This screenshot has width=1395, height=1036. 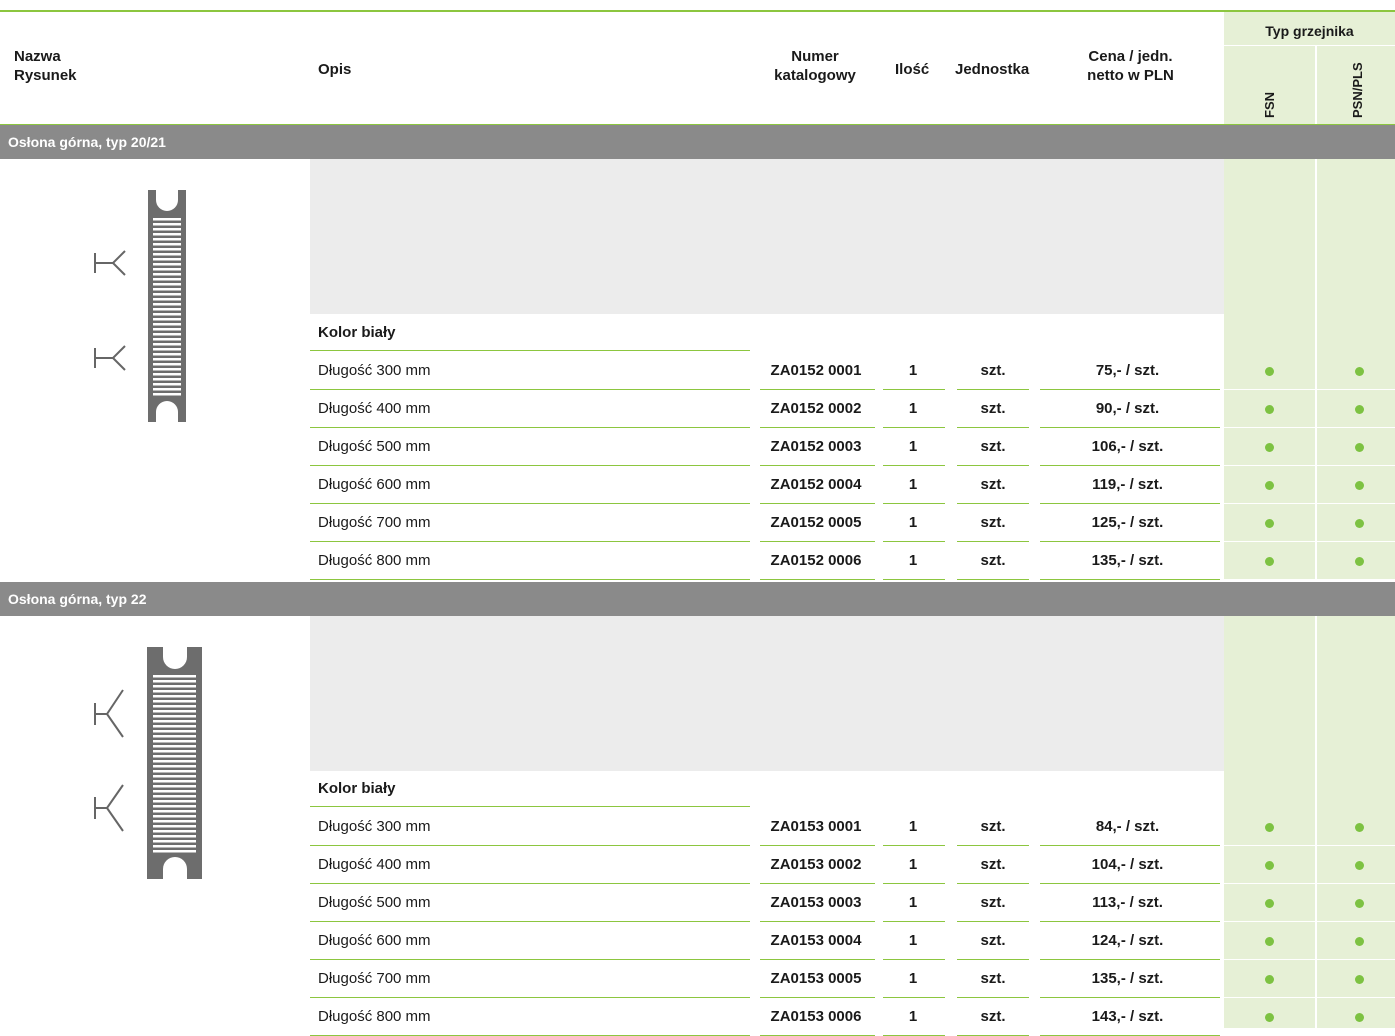 I want to click on row-price: 125,- / szt., so click(x=1127, y=522).